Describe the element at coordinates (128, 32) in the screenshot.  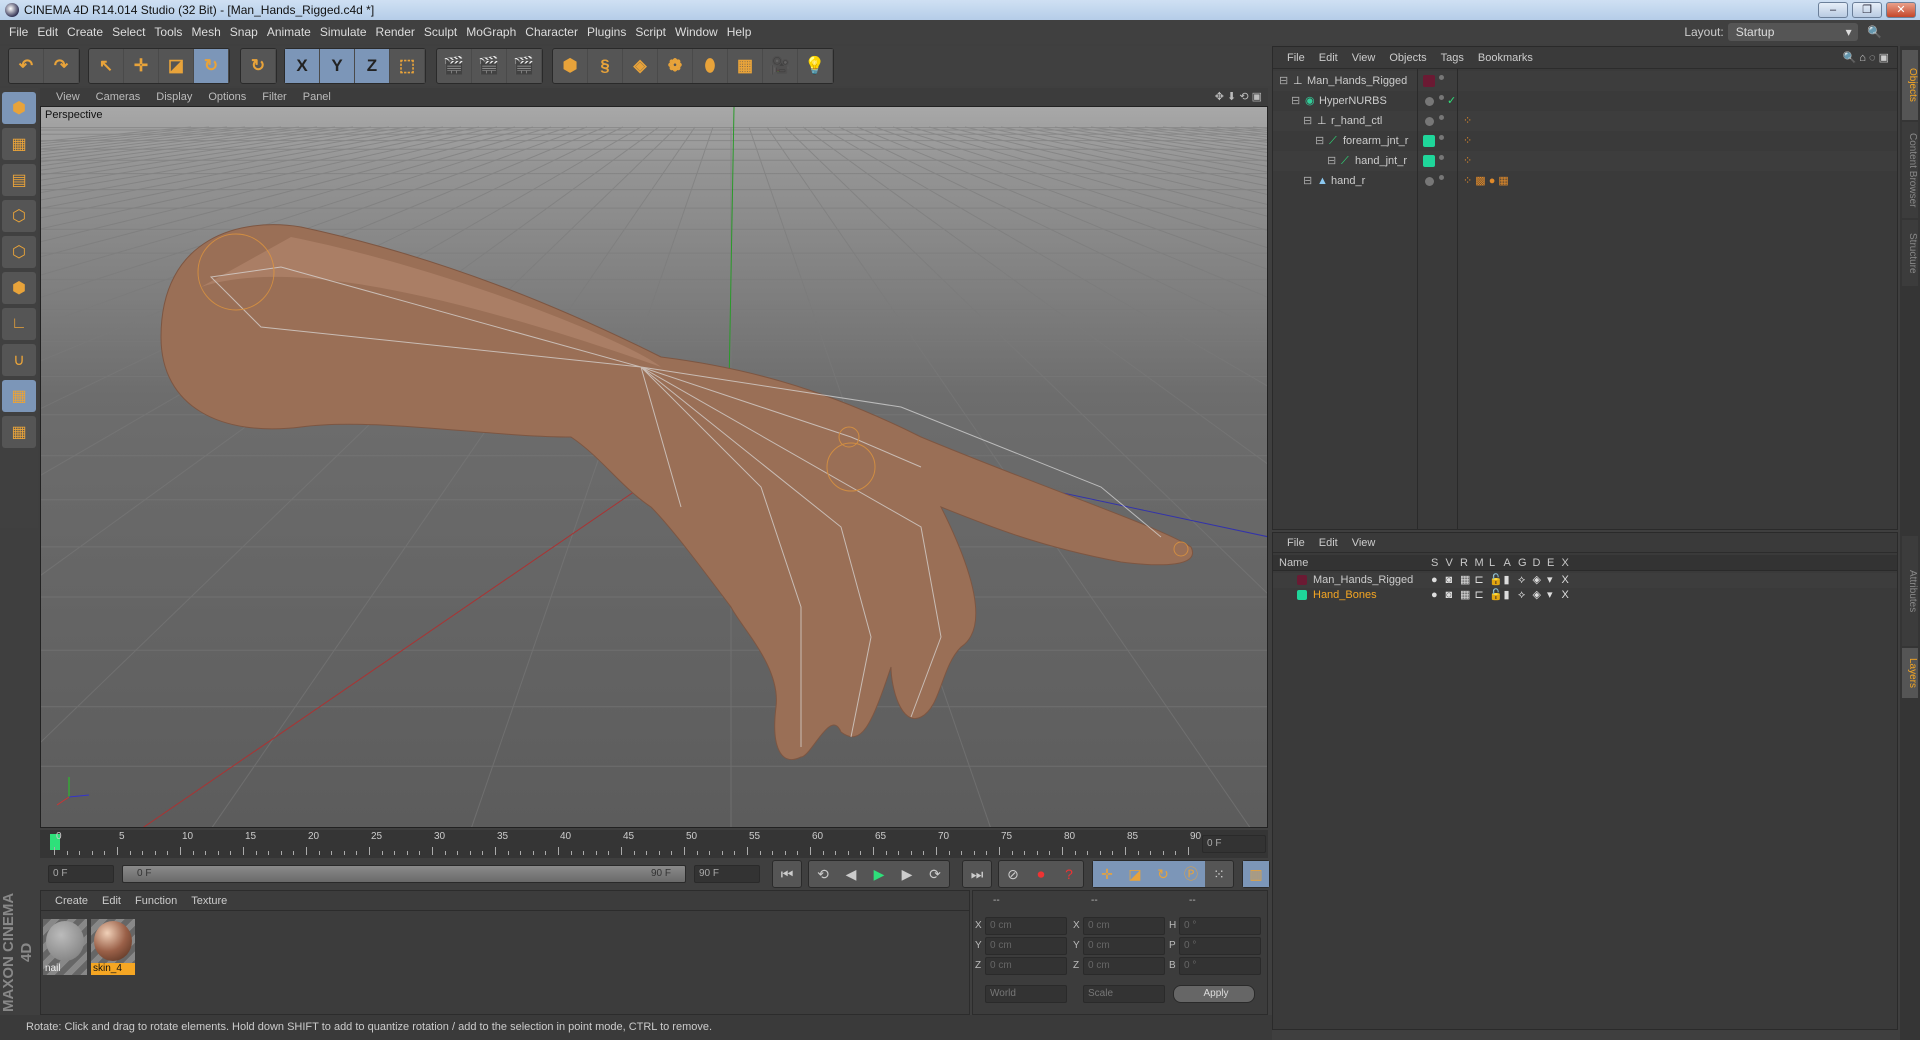
I see `menu-select: Select` at that location.